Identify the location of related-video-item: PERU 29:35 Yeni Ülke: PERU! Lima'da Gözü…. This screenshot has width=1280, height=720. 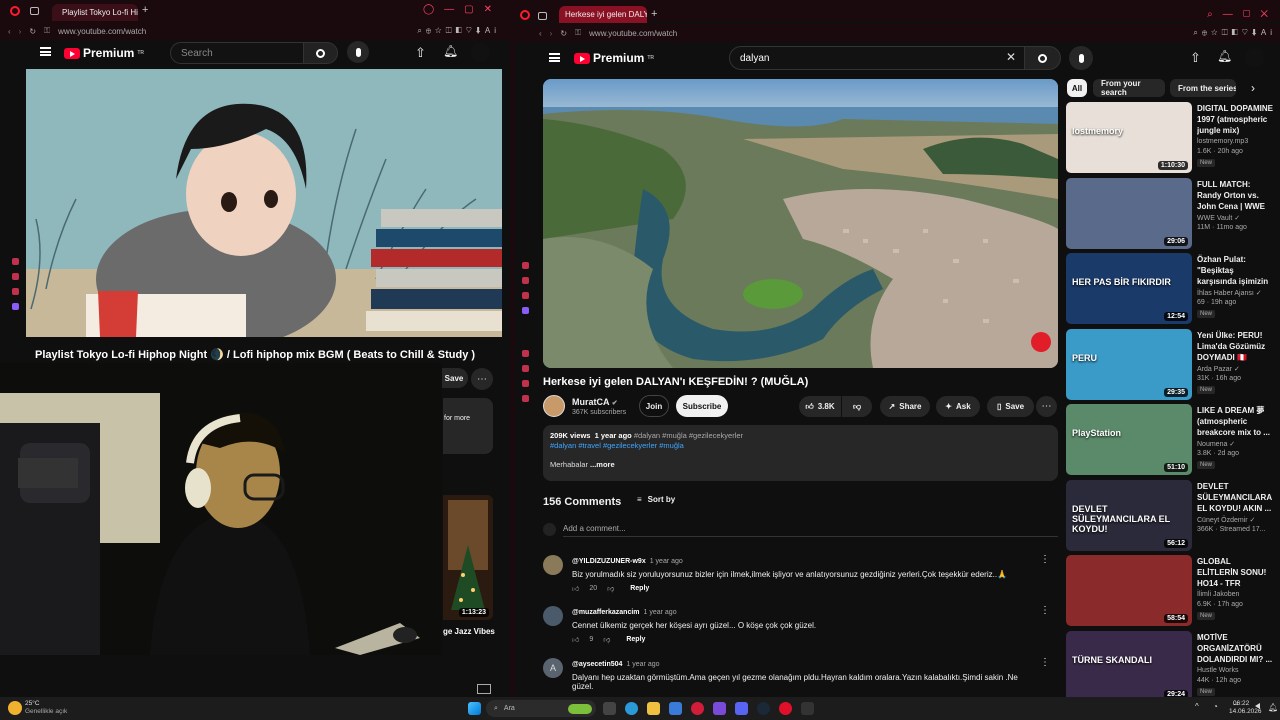
(1171, 364).